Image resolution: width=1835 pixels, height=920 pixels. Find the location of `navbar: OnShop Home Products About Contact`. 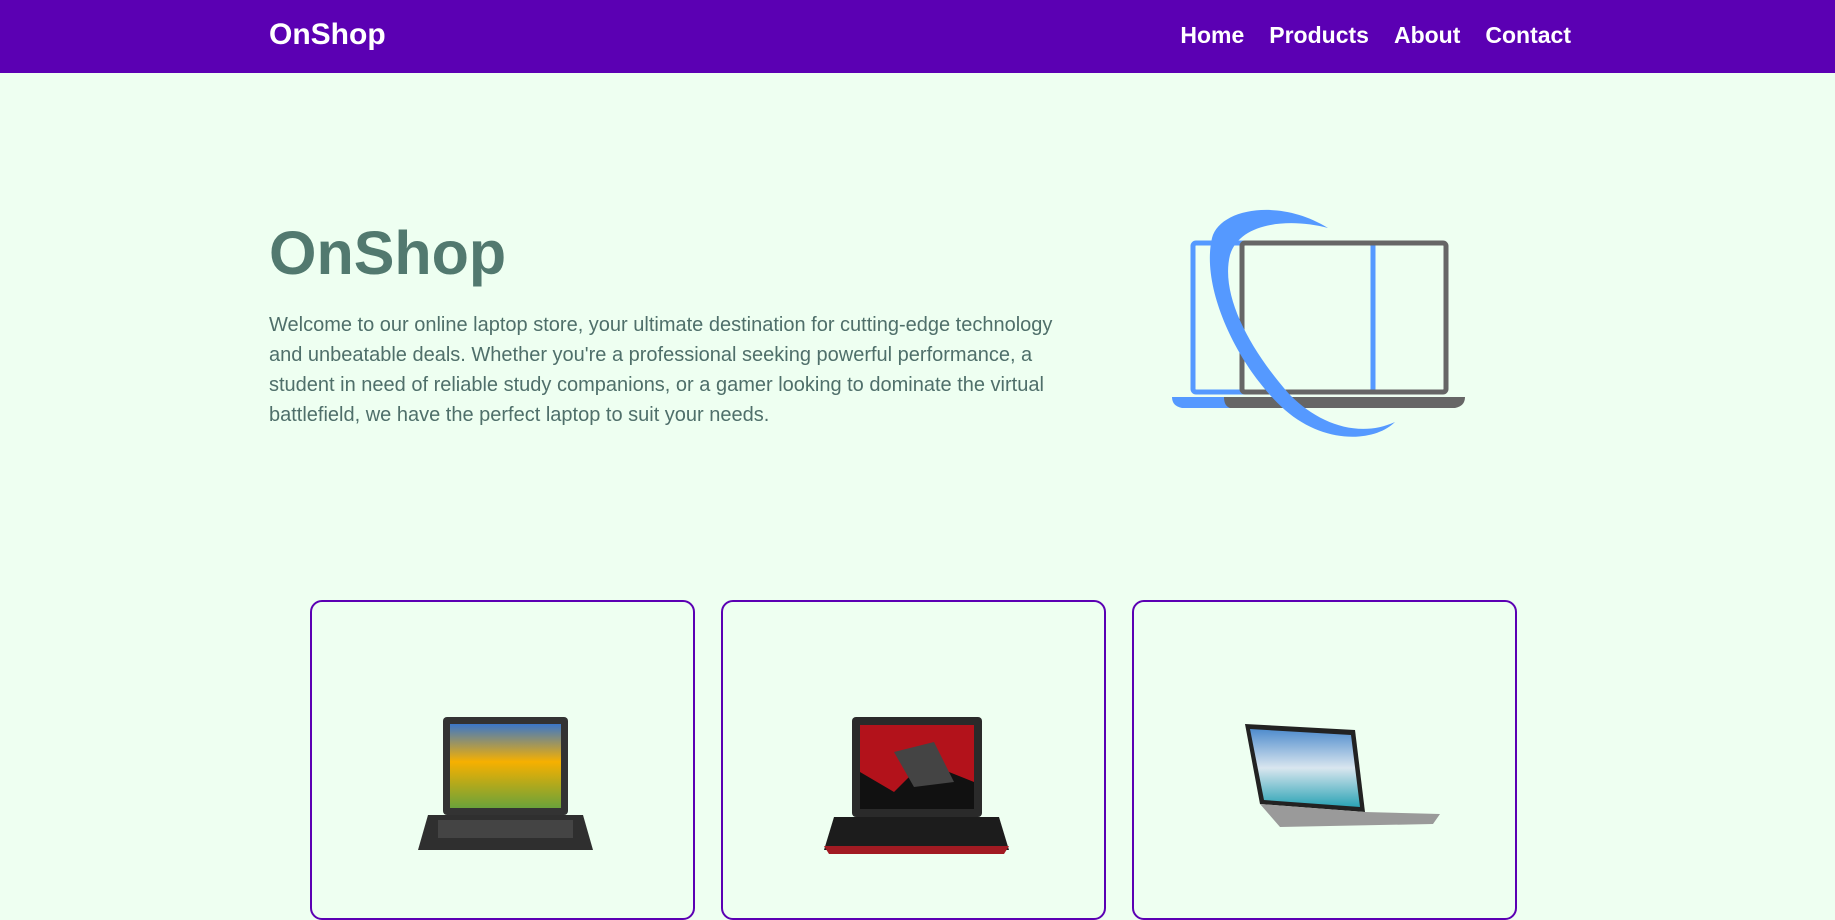

navbar: OnShop Home Products About Contact is located at coordinates (917, 36).